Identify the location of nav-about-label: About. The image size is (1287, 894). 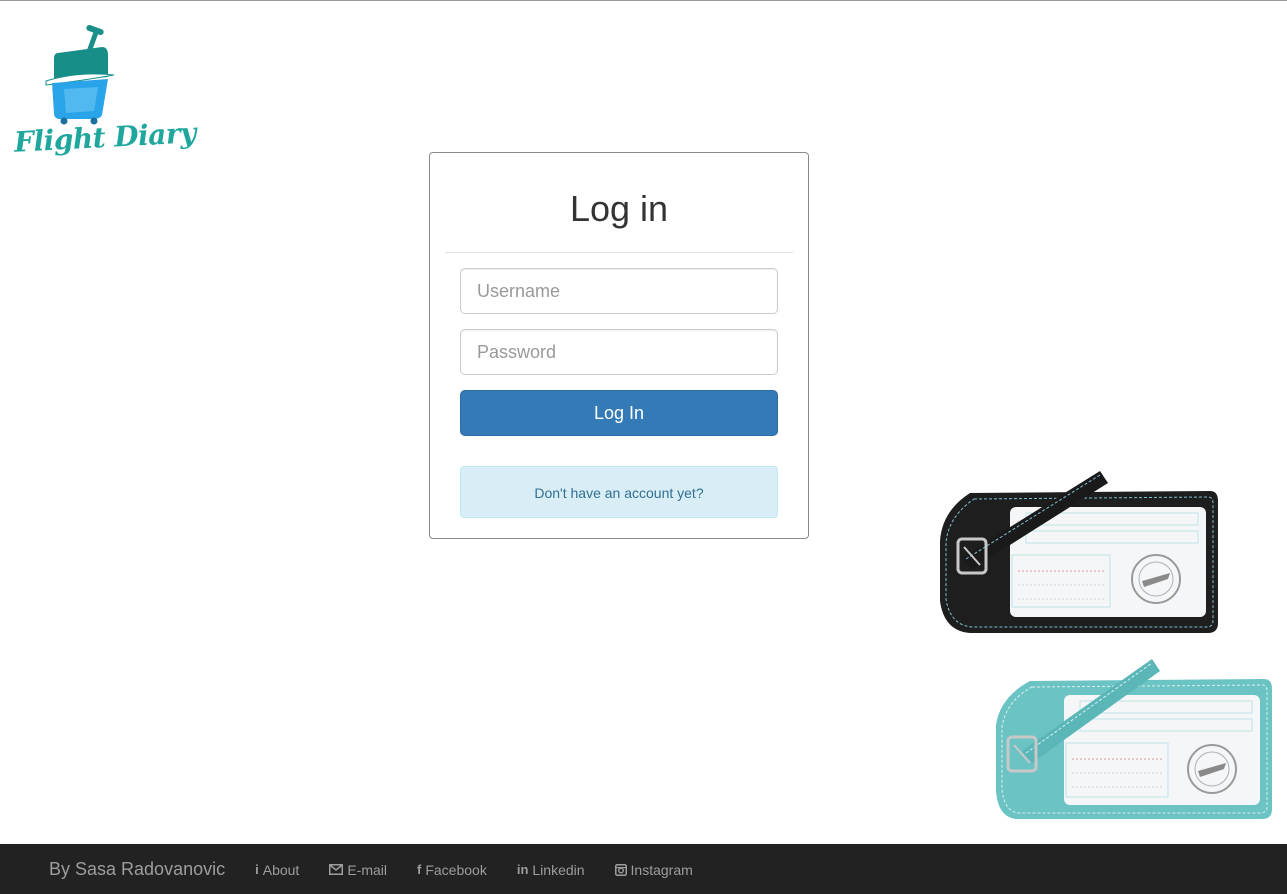
(281, 869).